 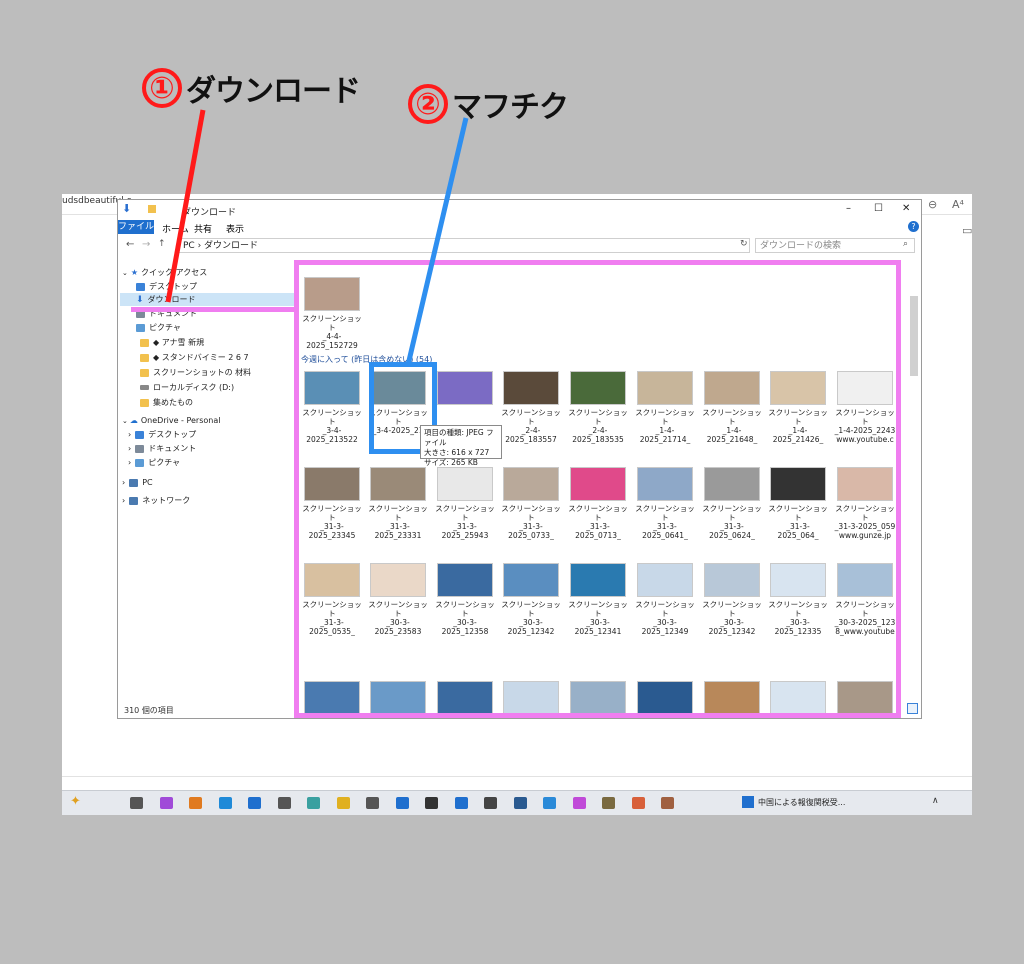 What do you see at coordinates (75, 801) in the screenshot?
I see `sparkle-icon: ✦` at bounding box center [75, 801].